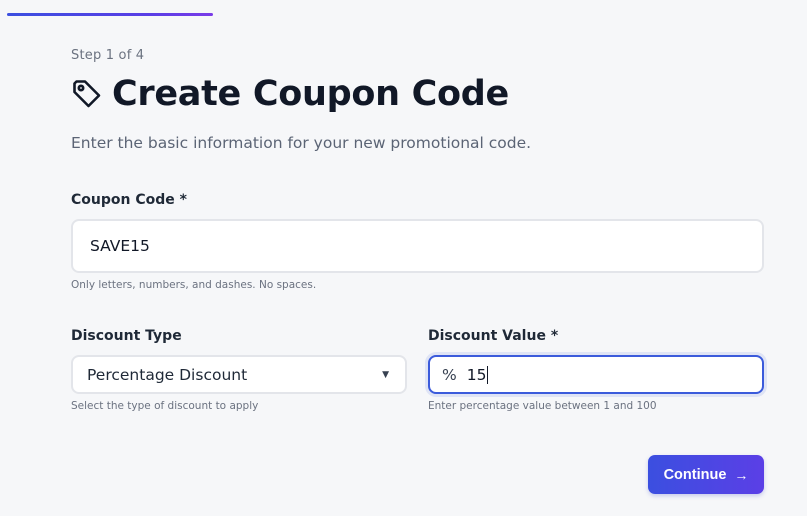 The image size is (807, 516). I want to click on step-indicator: Step 1 of 4, so click(108, 55).